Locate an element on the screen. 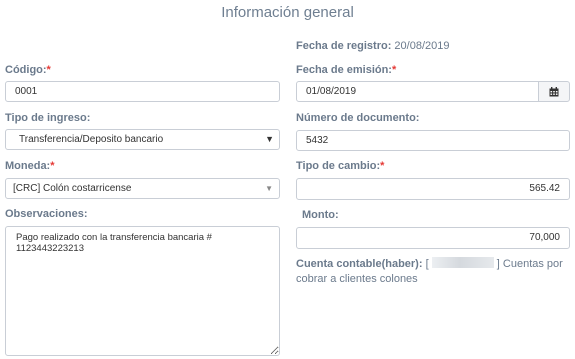  exchange-rate-label: Tipo de cambio:* is located at coordinates (340, 166).